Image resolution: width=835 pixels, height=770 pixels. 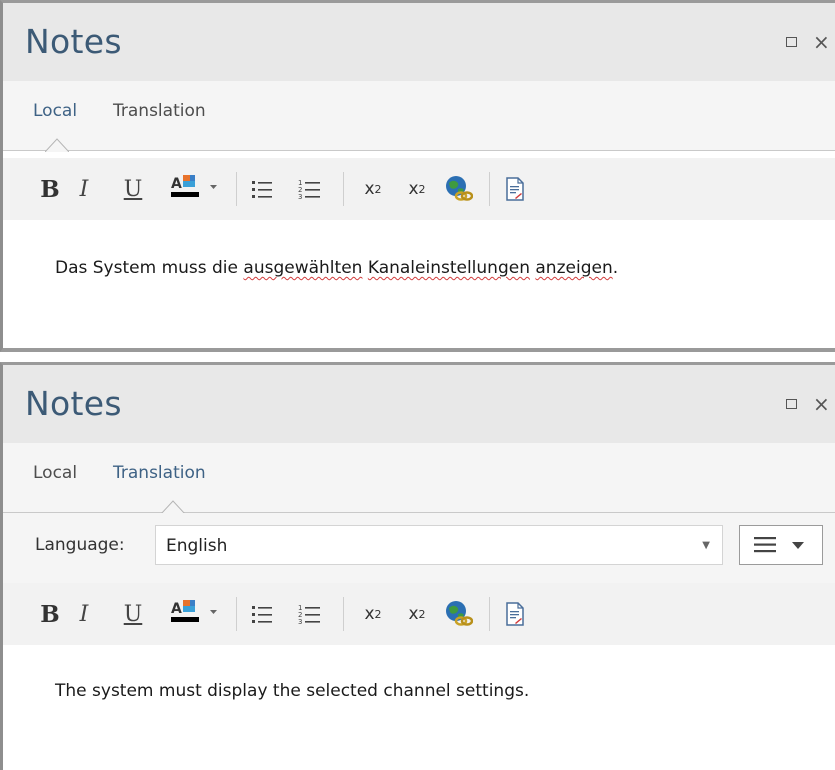 I want to click on note-text-part: ., so click(x=615, y=268).